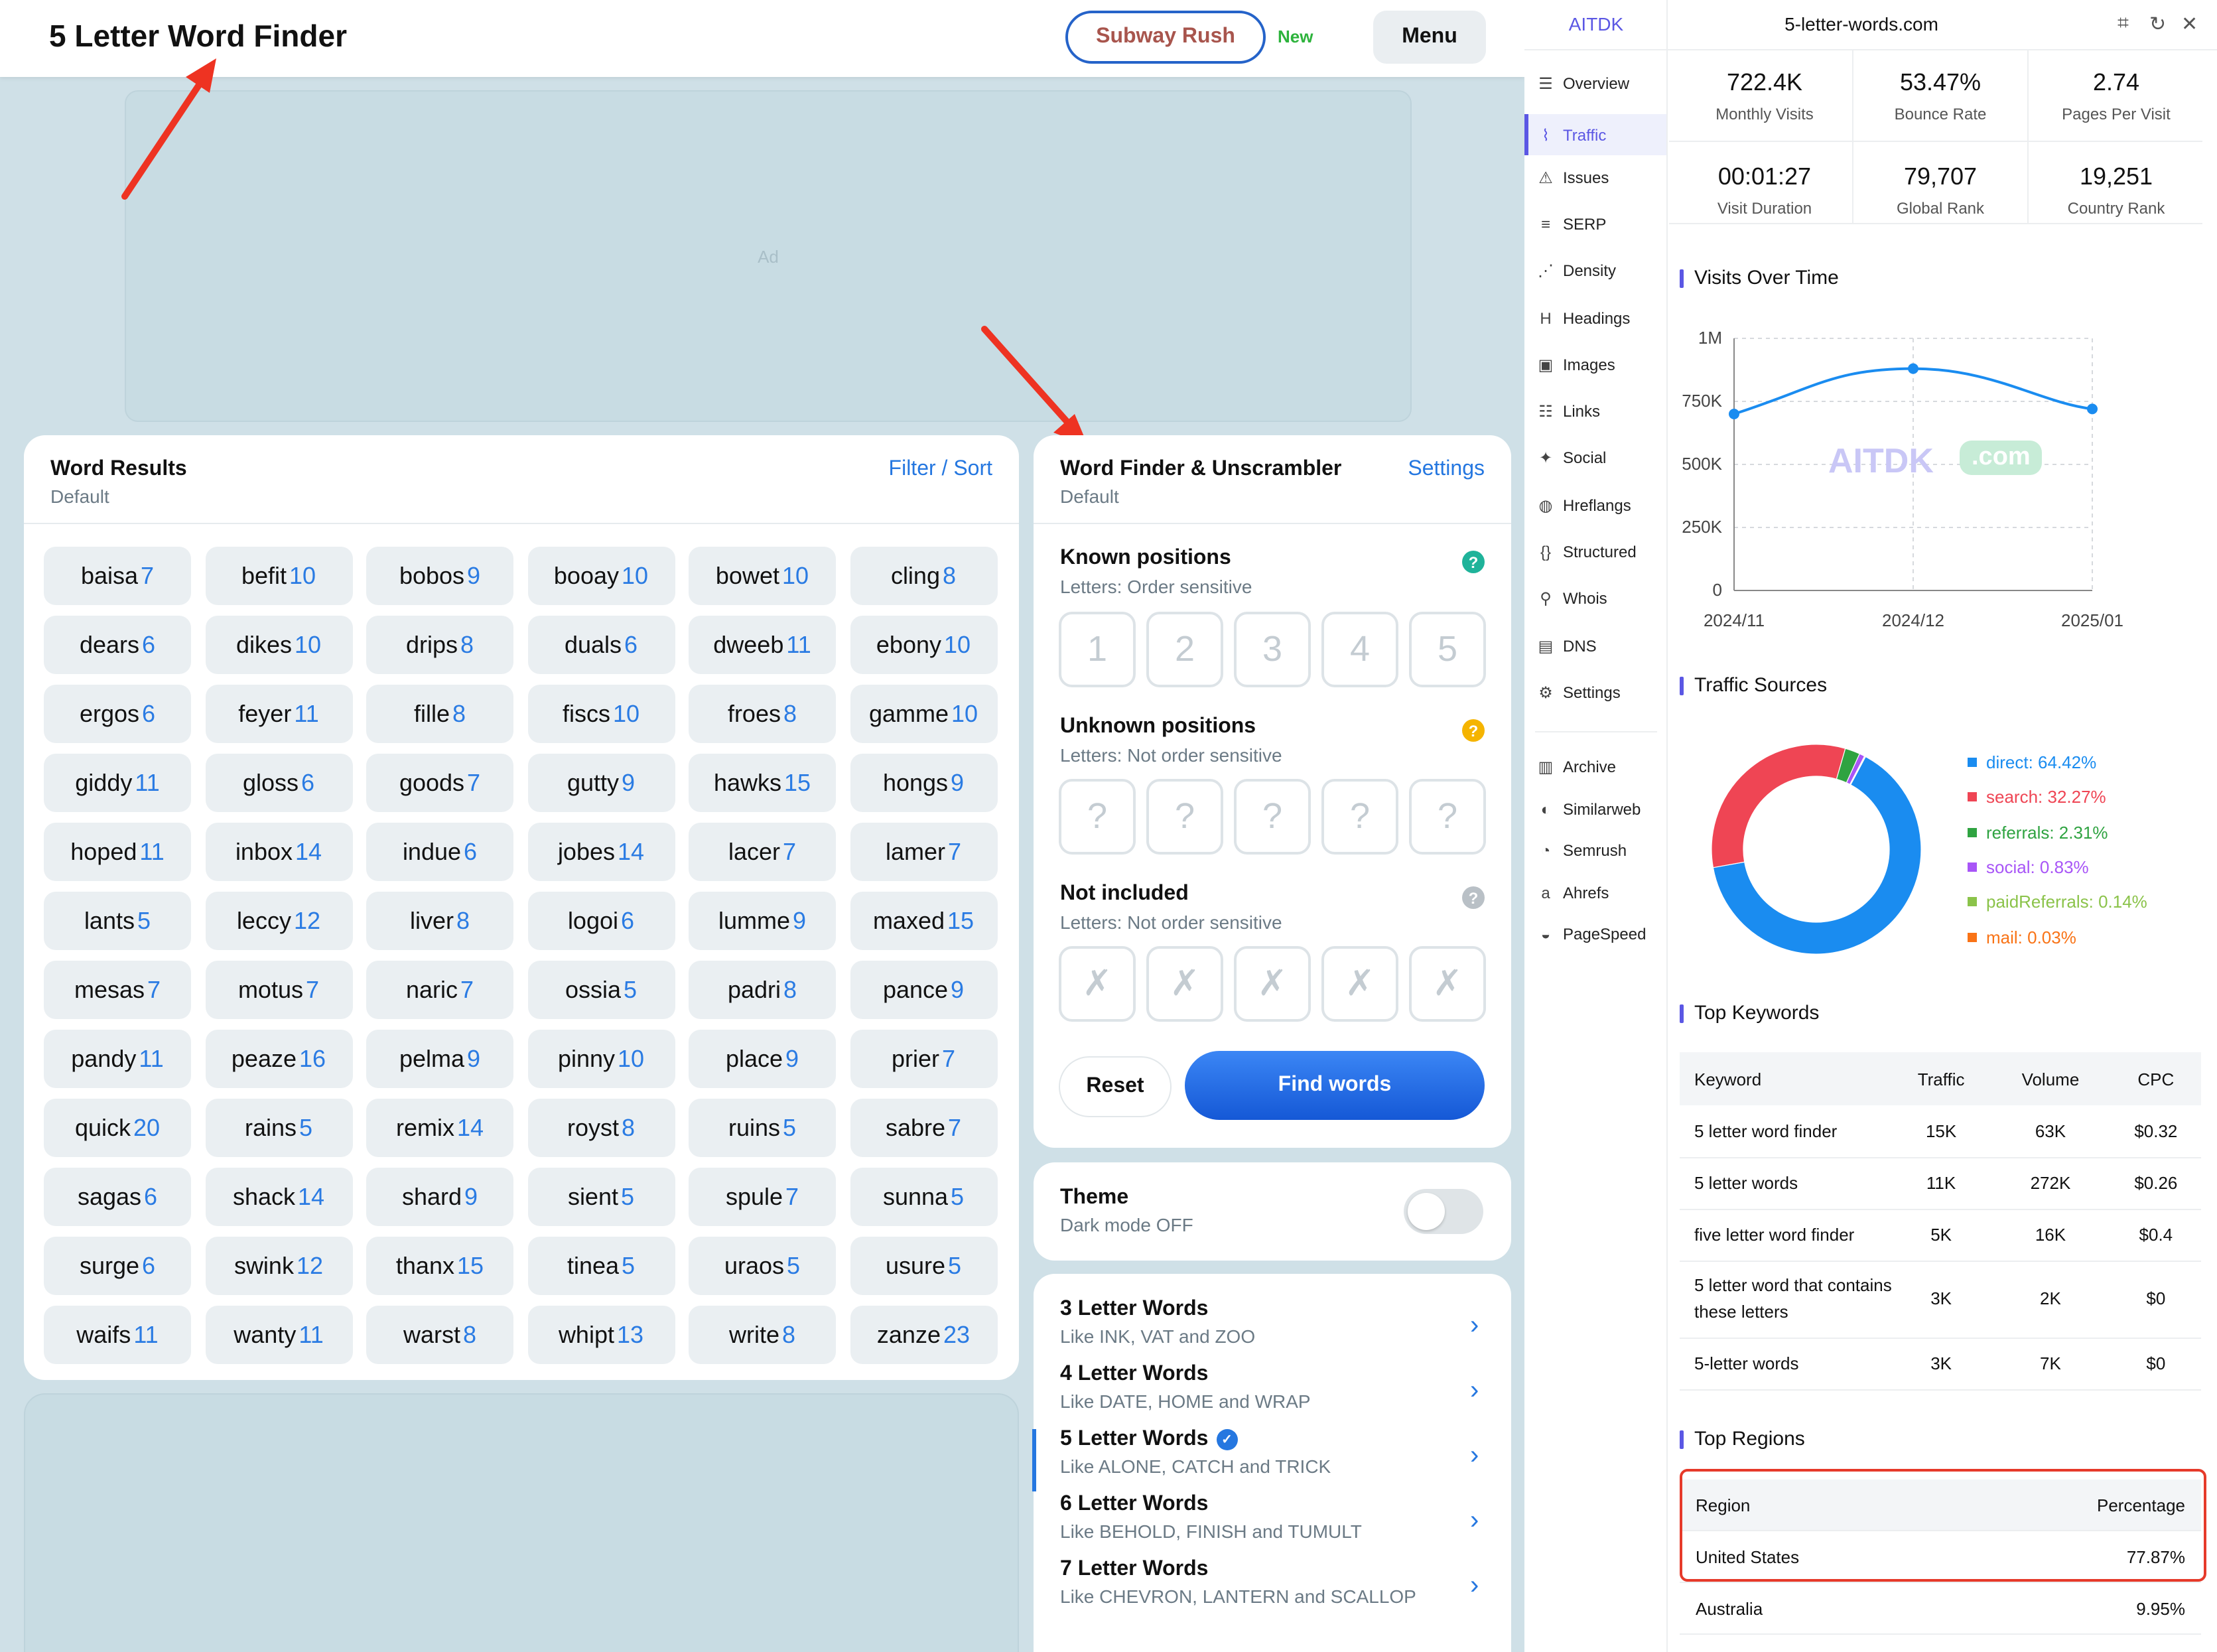 The height and width of the screenshot is (1652, 2217). Describe the element at coordinates (601, 852) in the screenshot. I see `word-chip: jobes 14` at that location.